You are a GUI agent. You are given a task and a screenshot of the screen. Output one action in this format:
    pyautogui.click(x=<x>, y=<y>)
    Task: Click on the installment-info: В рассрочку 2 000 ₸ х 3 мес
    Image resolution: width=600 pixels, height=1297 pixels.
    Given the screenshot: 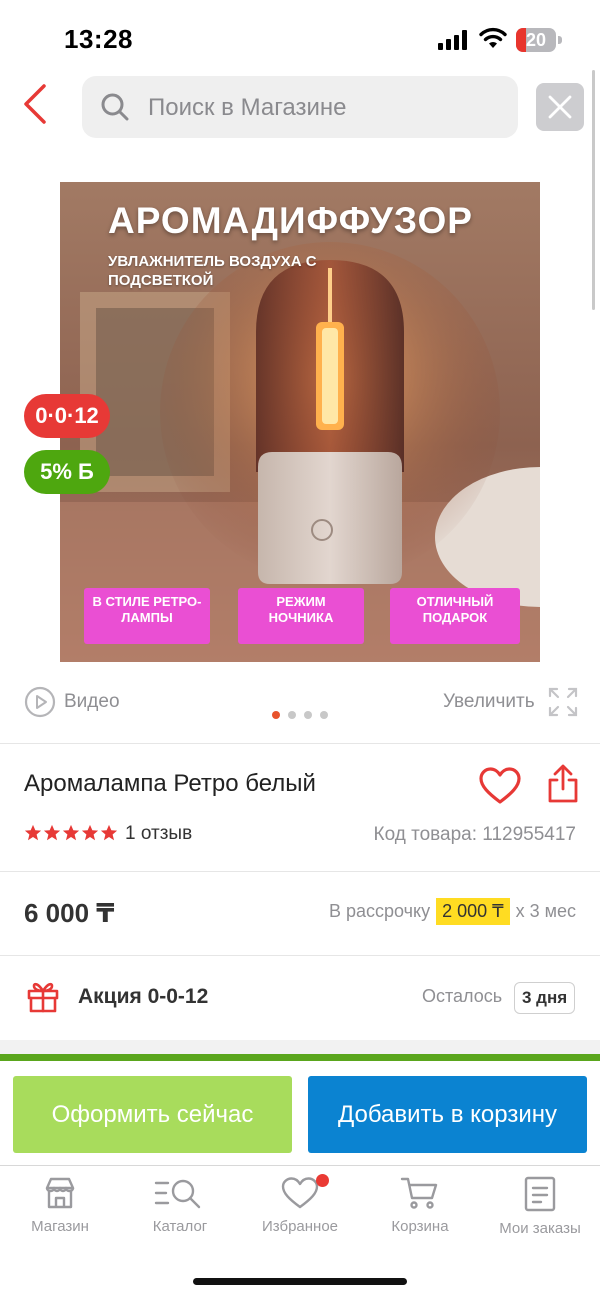 What is the action you would take?
    pyautogui.click(x=452, y=911)
    